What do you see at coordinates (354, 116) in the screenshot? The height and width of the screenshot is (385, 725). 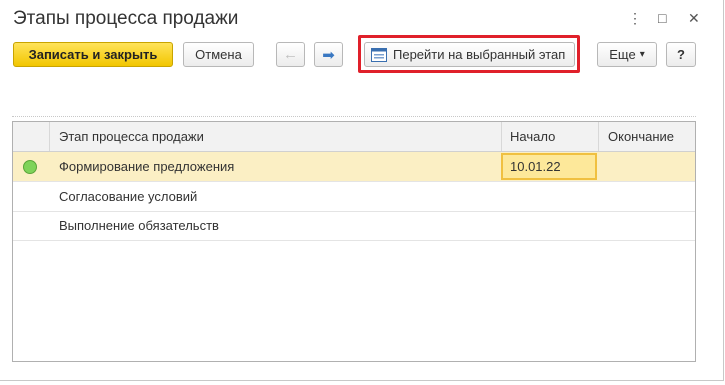 I see `divider` at bounding box center [354, 116].